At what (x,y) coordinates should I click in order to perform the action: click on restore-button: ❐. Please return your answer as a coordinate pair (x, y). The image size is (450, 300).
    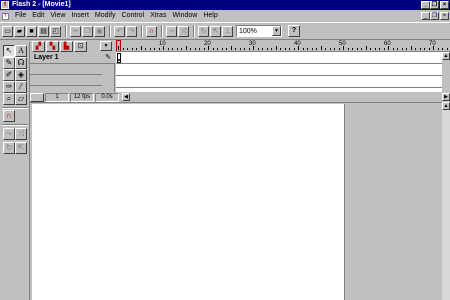
    Looking at the image, I should click on (434, 5).